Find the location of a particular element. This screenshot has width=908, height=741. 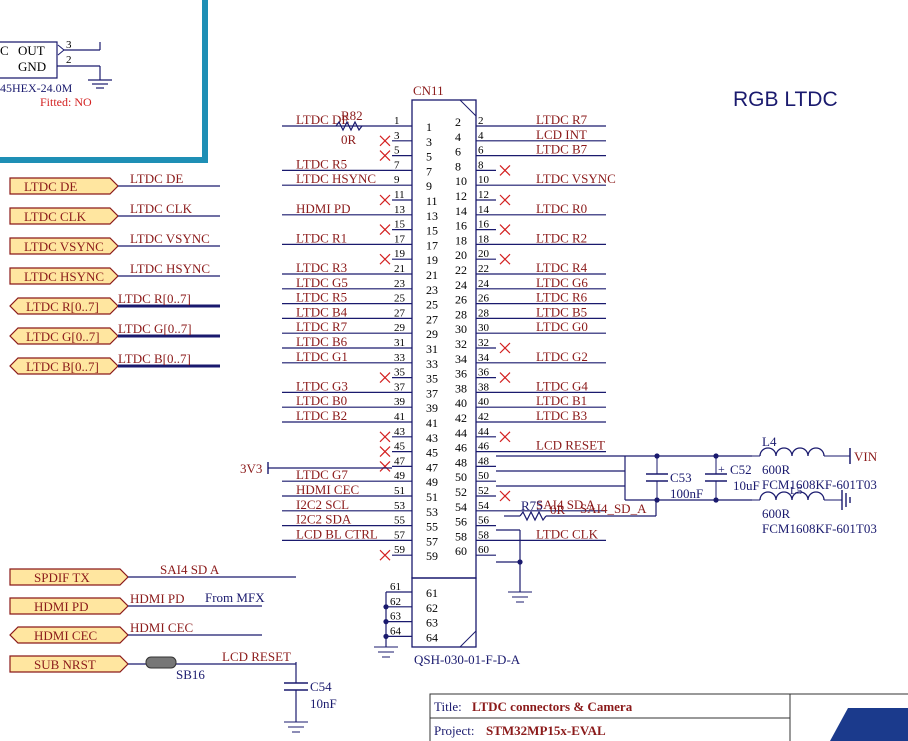

pin-inner-a: 5 is located at coordinates (429, 157).